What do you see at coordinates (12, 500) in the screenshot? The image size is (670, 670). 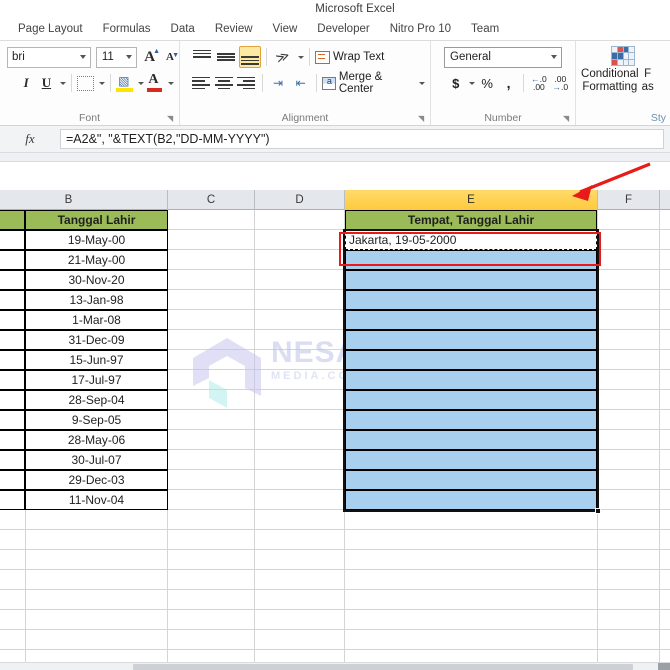 I see `cell-a15` at bounding box center [12, 500].